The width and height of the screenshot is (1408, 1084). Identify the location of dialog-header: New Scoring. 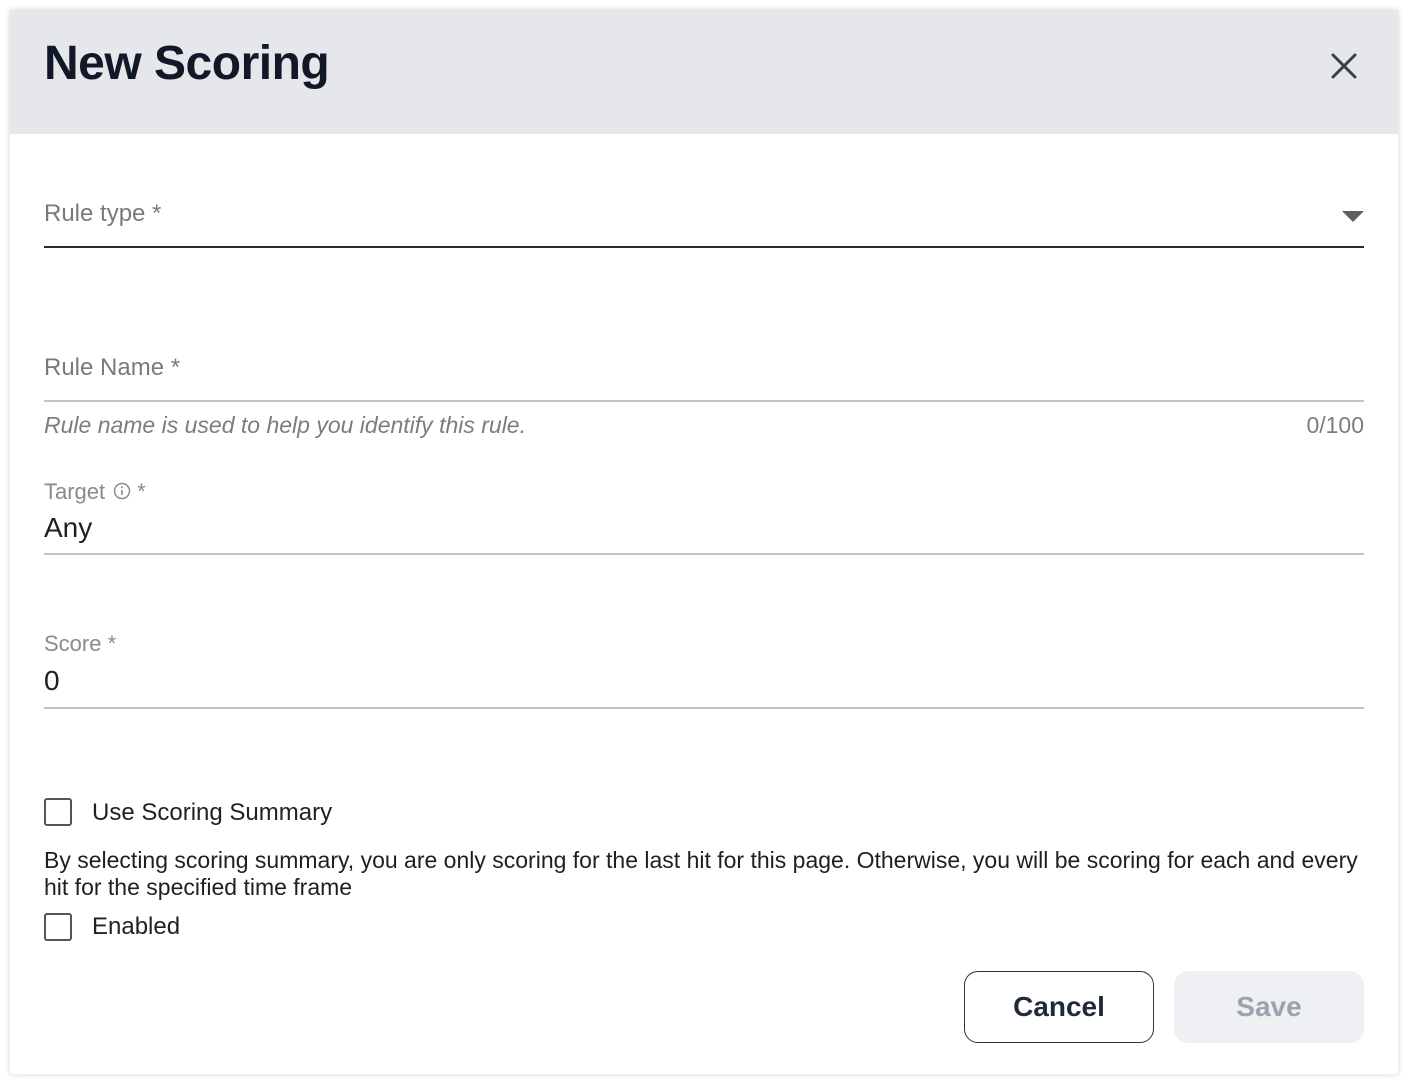
(704, 72).